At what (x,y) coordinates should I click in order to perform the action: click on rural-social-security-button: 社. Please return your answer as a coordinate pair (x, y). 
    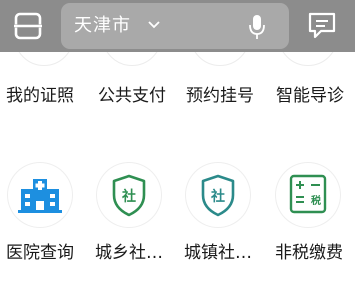
    Looking at the image, I should click on (129, 195).